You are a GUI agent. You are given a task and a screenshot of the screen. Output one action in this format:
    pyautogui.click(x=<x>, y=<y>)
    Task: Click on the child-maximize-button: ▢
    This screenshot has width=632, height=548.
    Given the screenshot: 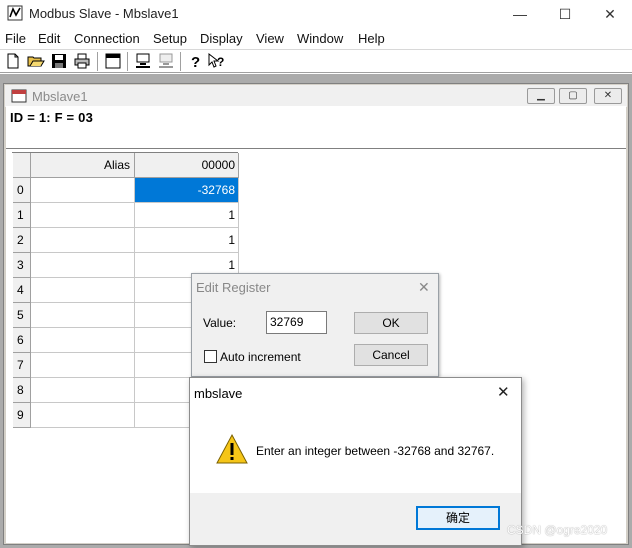 What is the action you would take?
    pyautogui.click(x=573, y=96)
    